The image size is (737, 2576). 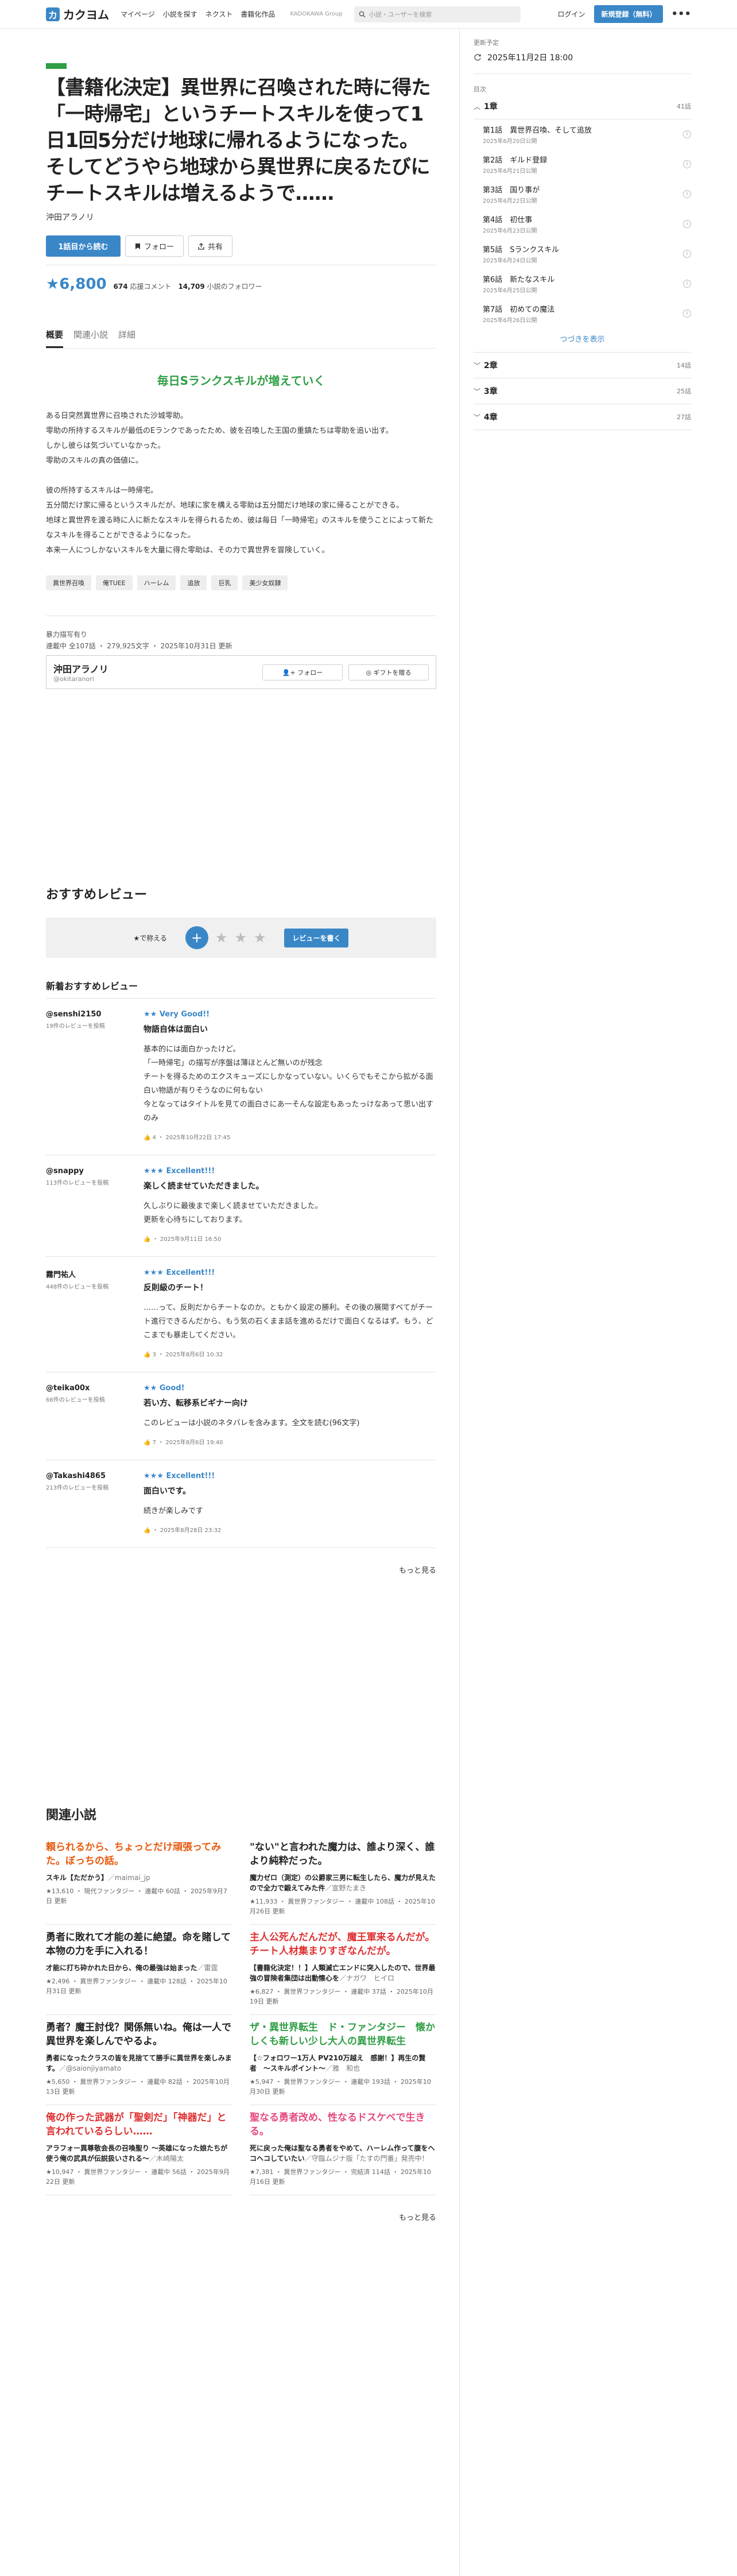 What do you see at coordinates (519, 280) in the screenshot?
I see `episode-title: 第6話 新たなスキル` at bounding box center [519, 280].